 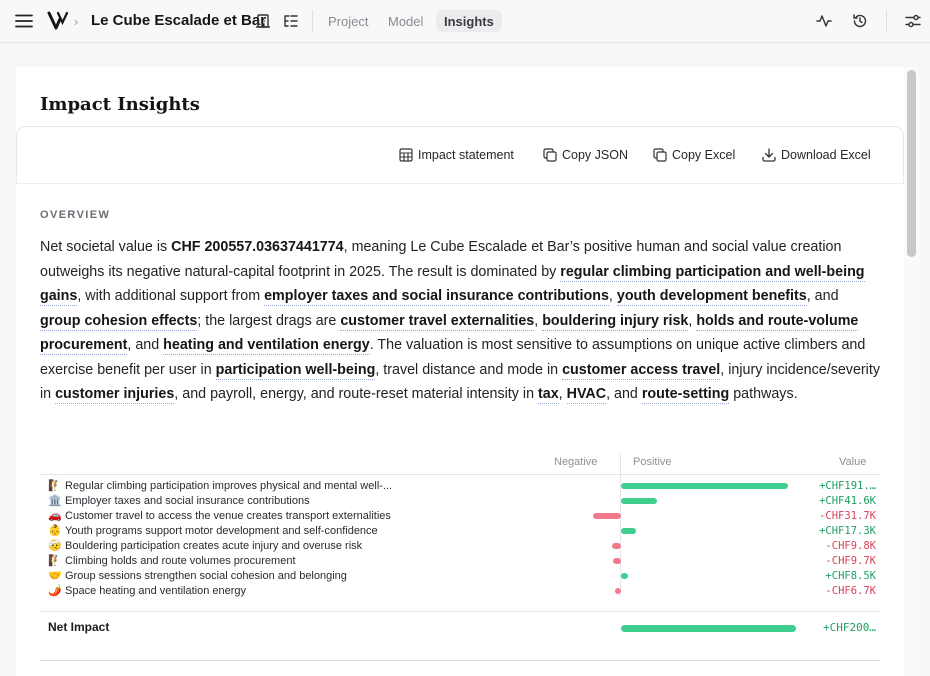 What do you see at coordinates (466, 155) in the screenshot?
I see `impact-statement-label: Impact statement` at bounding box center [466, 155].